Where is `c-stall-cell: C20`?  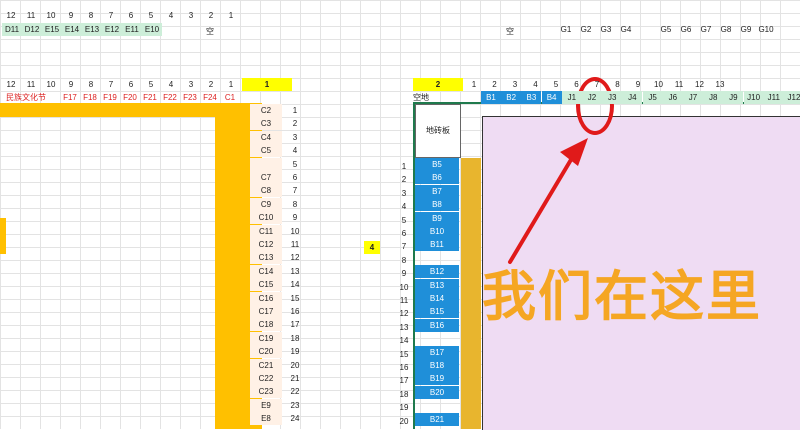 c-stall-cell: C20 is located at coordinates (266, 352).